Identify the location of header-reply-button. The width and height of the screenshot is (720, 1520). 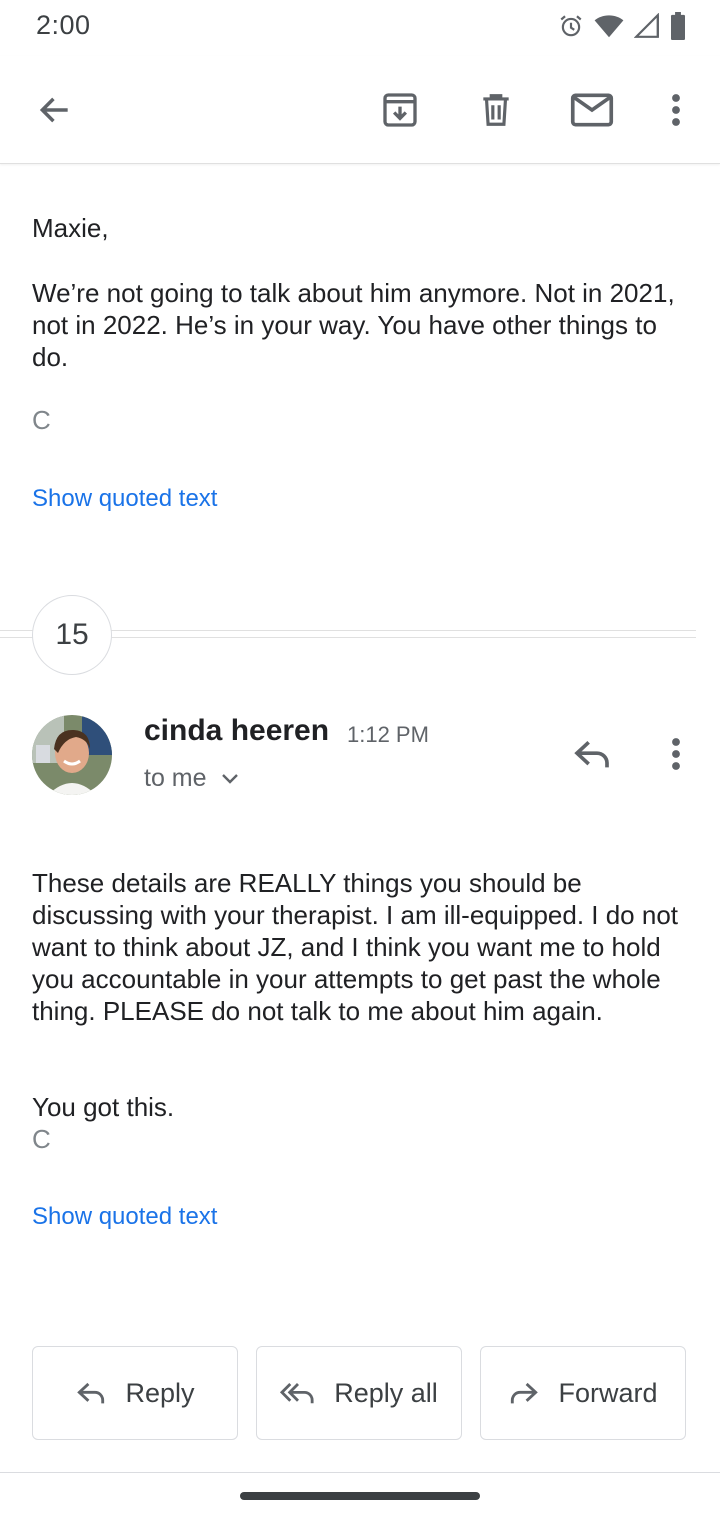
(592, 754).